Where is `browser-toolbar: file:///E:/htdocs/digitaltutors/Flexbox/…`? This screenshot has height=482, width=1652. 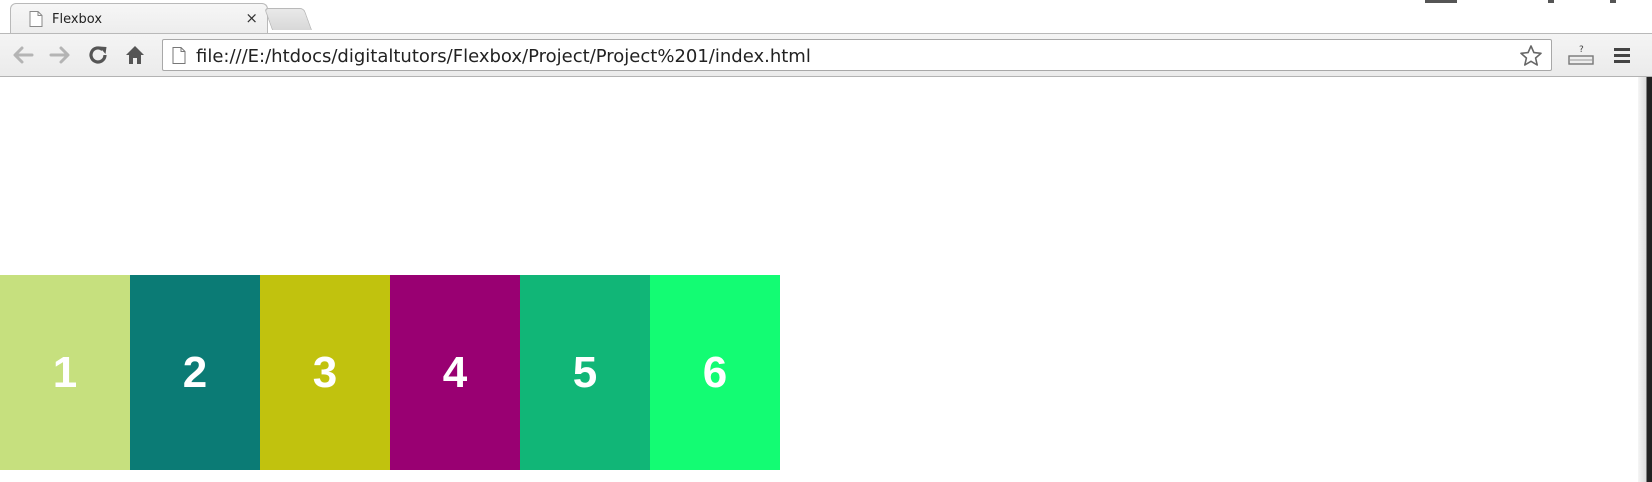
browser-toolbar: file:///E:/htdocs/digitaltutors/Flexbox/… is located at coordinates (826, 55).